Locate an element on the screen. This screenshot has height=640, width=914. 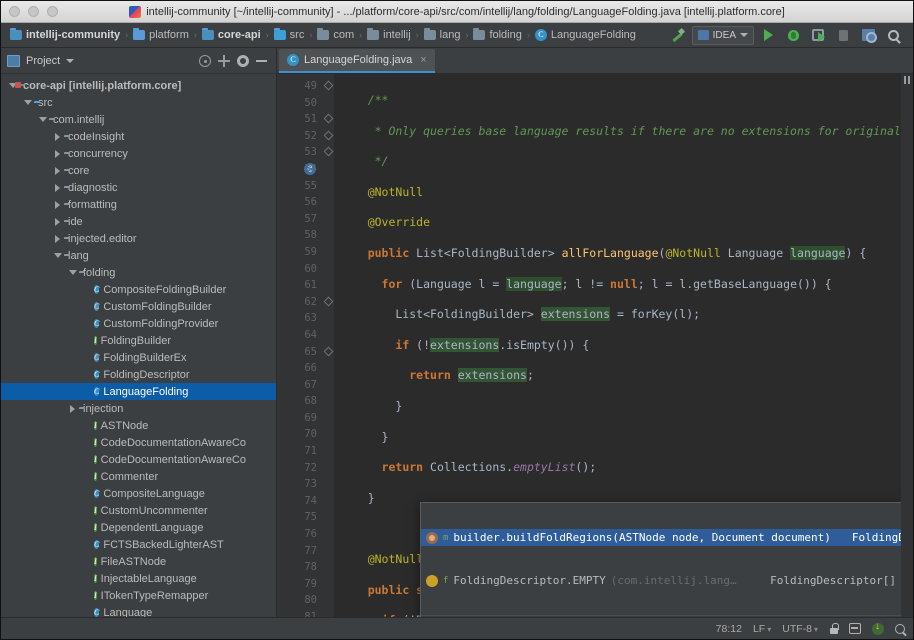
locate-icon is located at coordinates (205, 60).